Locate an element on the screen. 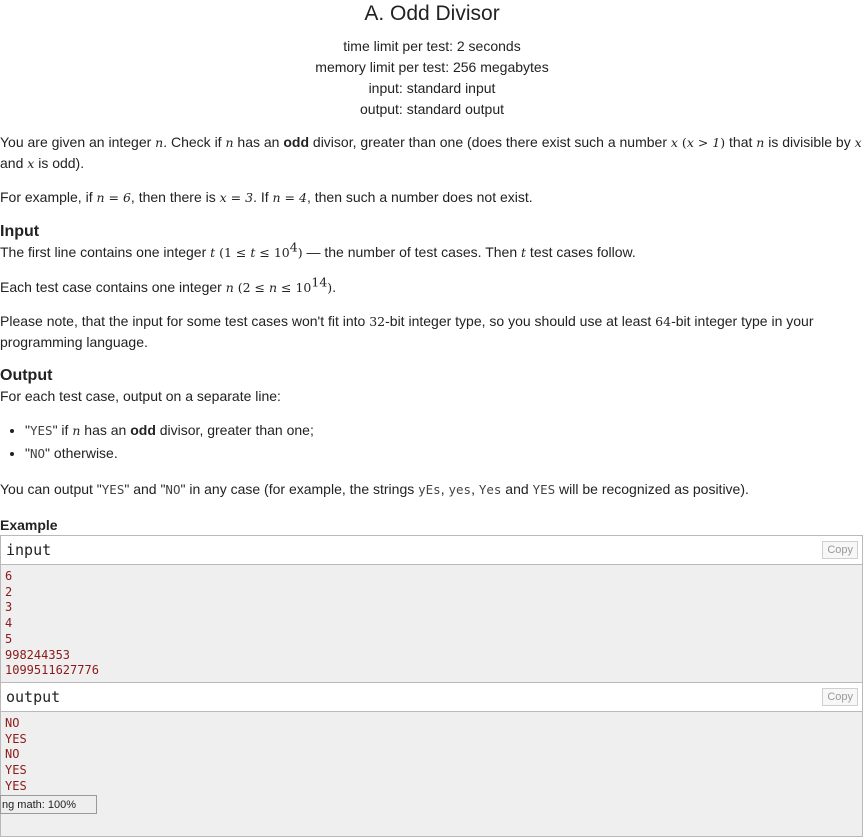 This screenshot has width=864, height=837. code-variant: yEs is located at coordinates (429, 489).